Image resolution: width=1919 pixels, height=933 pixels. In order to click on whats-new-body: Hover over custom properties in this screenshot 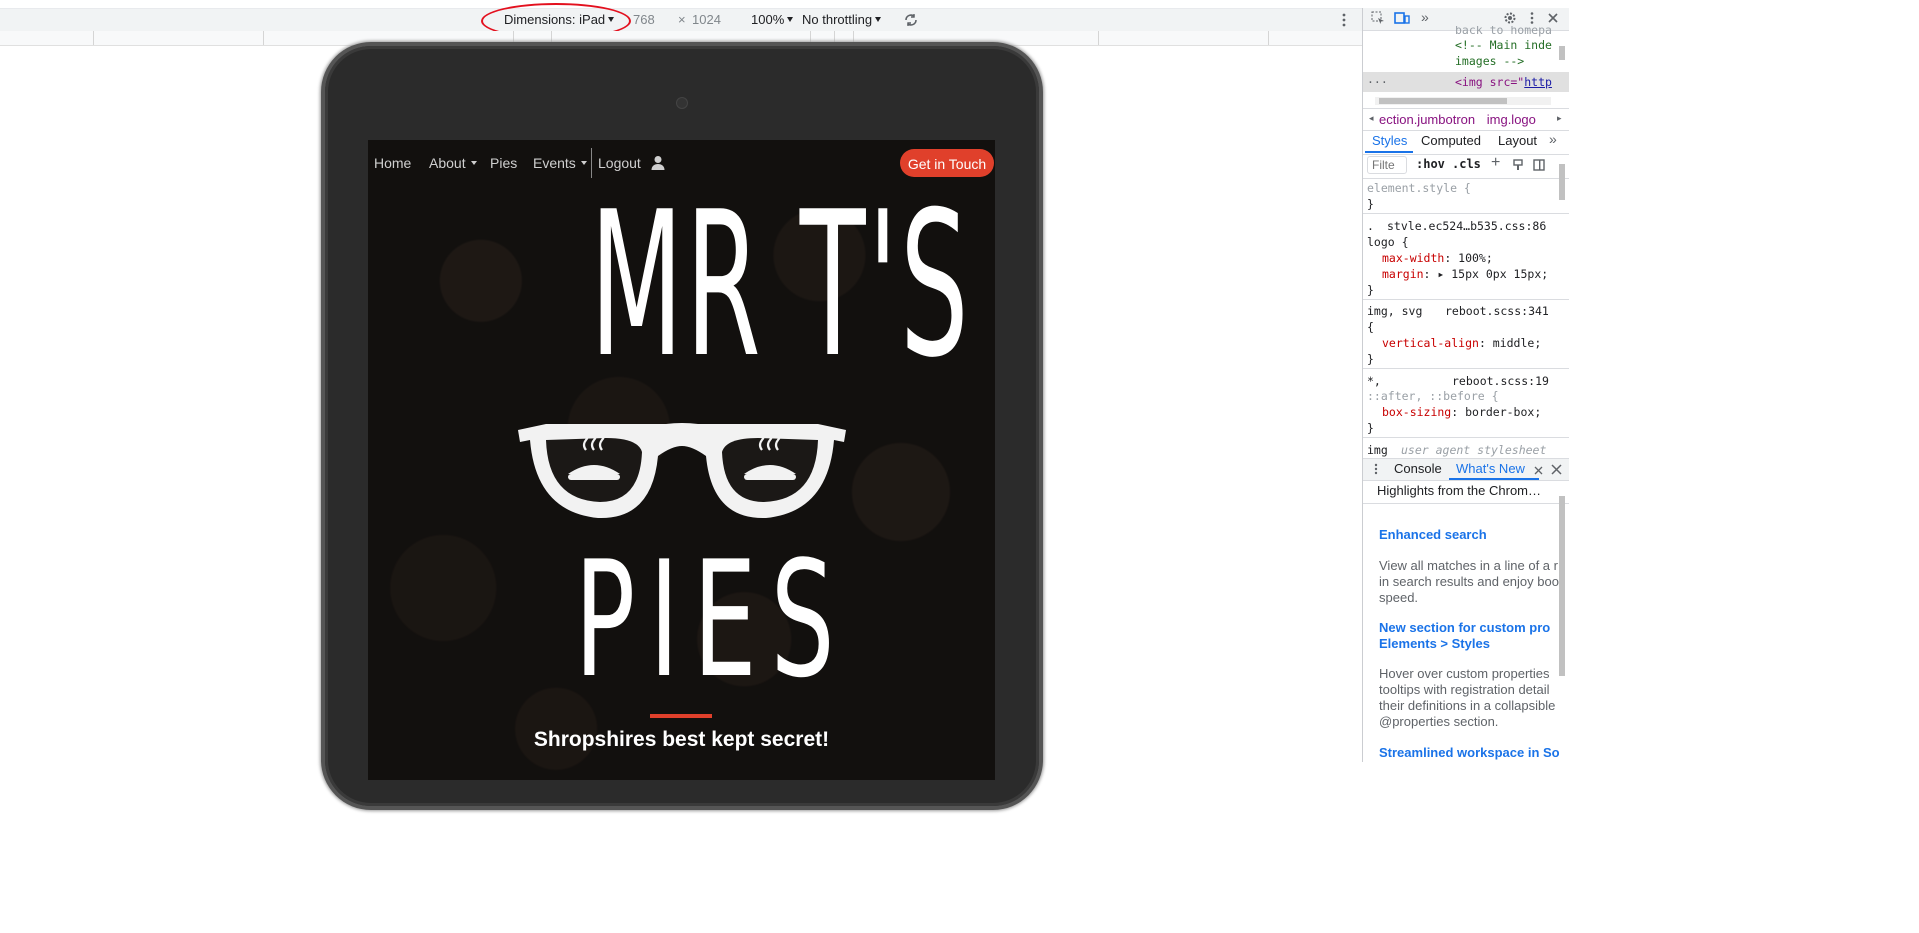, I will do `click(1464, 673)`.